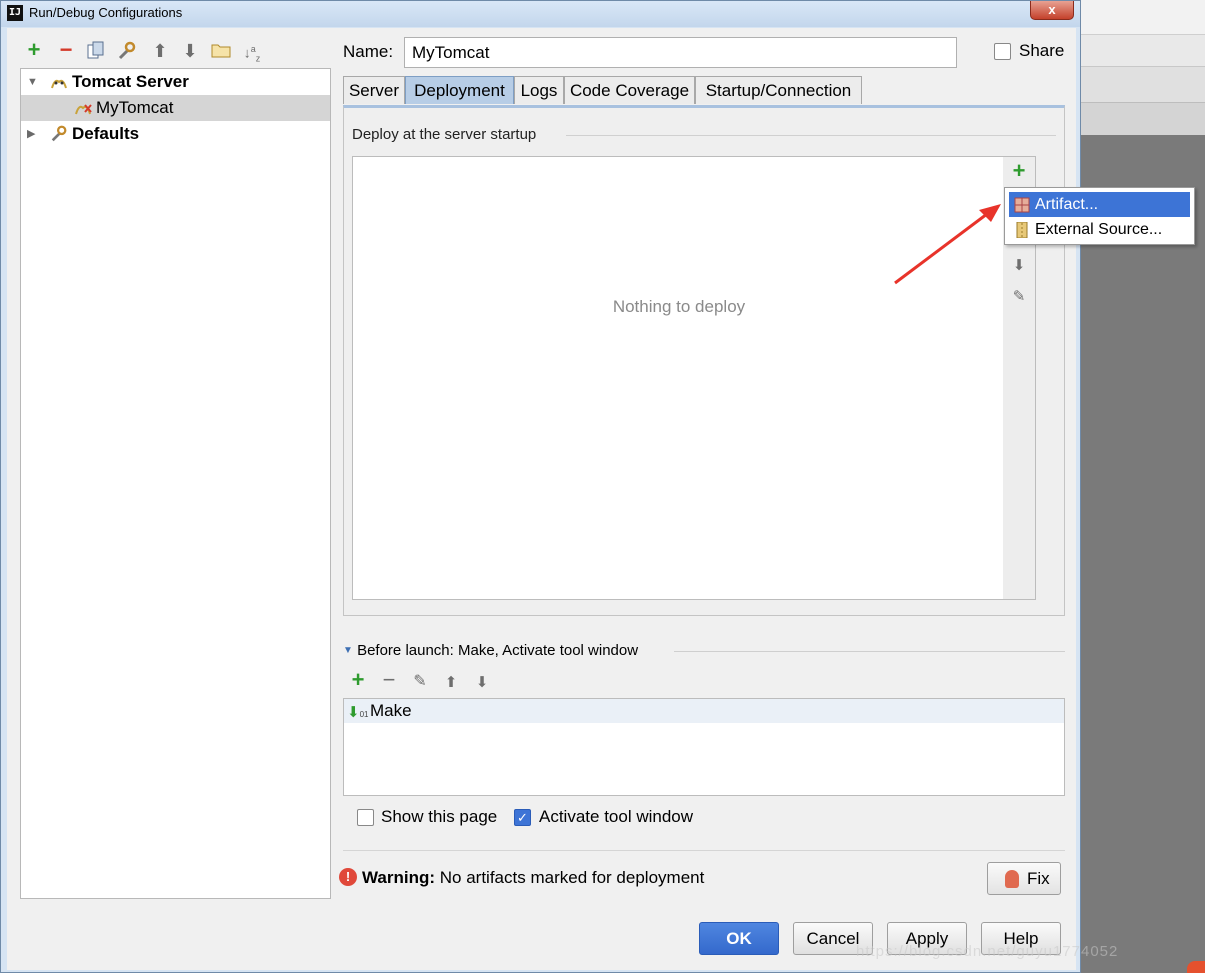 This screenshot has width=1205, height=973. I want to click on warning-bold: Warning:, so click(399, 877).